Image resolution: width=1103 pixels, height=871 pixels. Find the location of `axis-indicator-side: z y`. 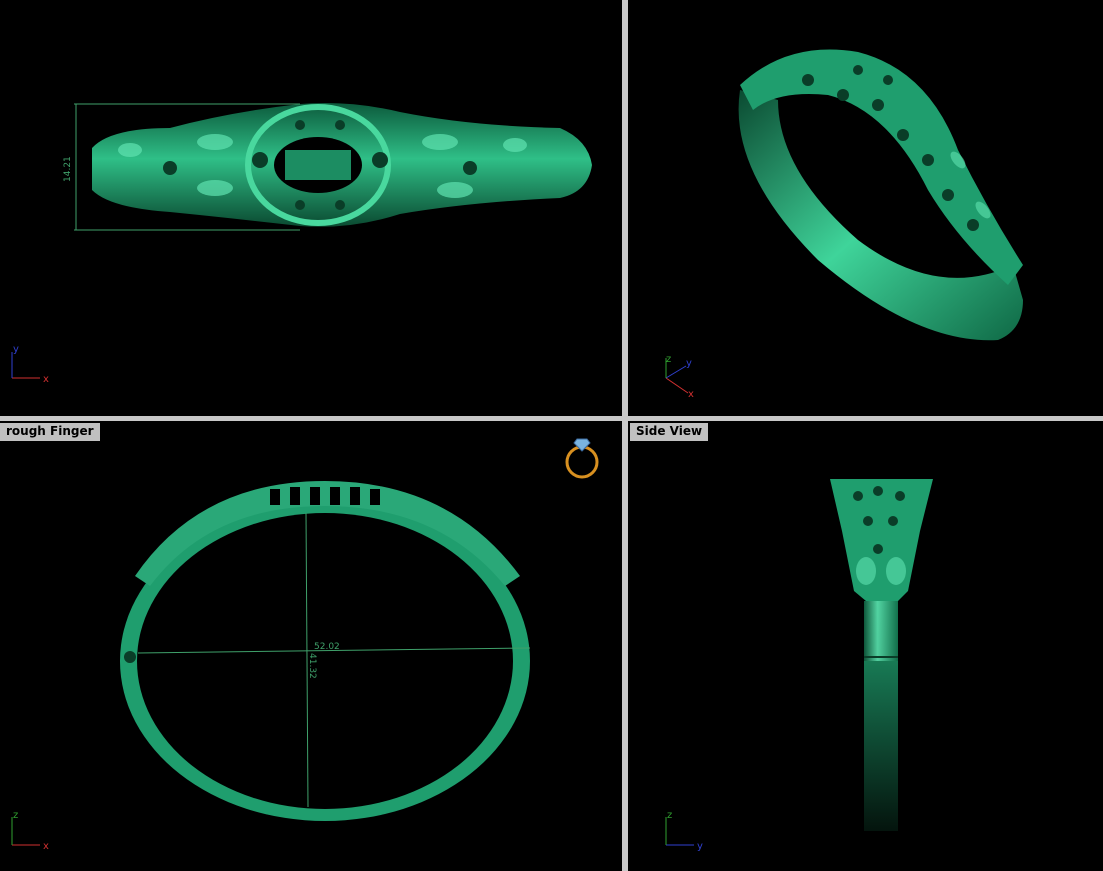

axis-indicator-side: z y is located at coordinates (684, 831).